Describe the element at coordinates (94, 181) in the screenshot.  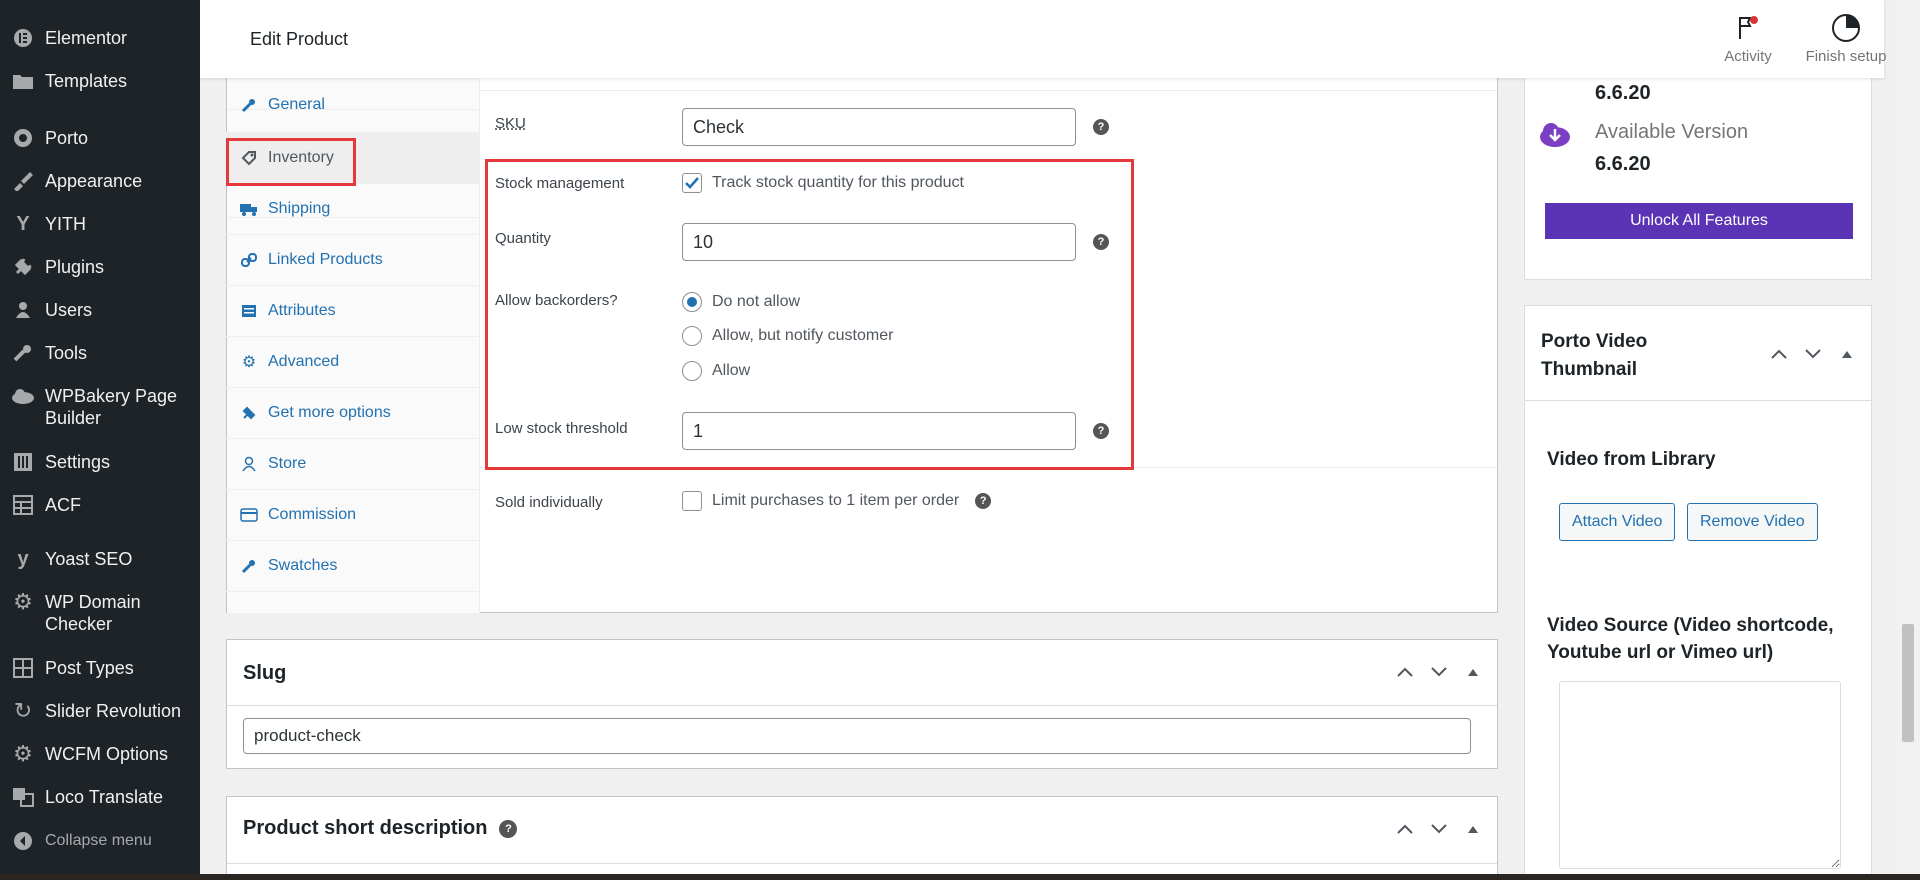
I see `sidebar-item-label: Appearance` at that location.